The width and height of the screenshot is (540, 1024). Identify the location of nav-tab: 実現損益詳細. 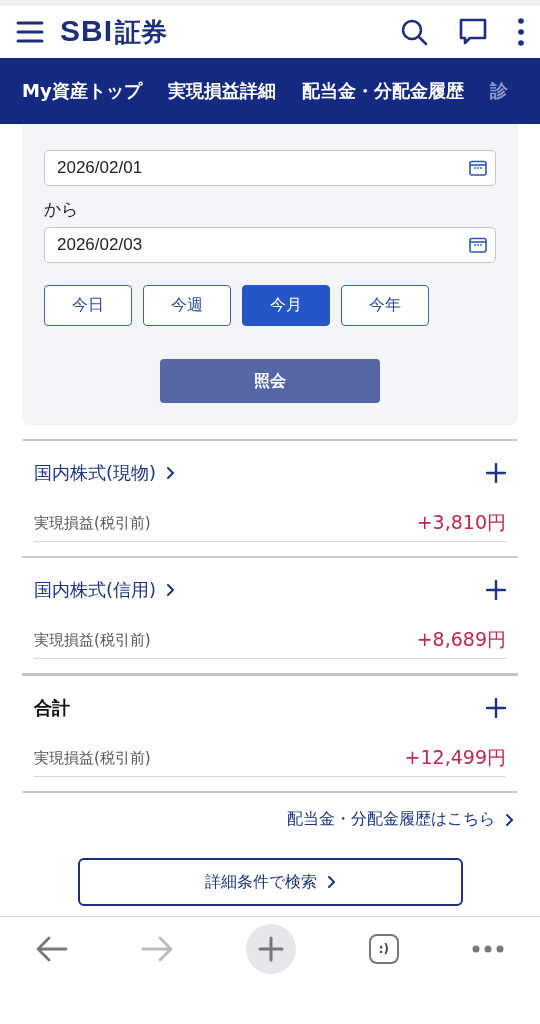
(221, 91).